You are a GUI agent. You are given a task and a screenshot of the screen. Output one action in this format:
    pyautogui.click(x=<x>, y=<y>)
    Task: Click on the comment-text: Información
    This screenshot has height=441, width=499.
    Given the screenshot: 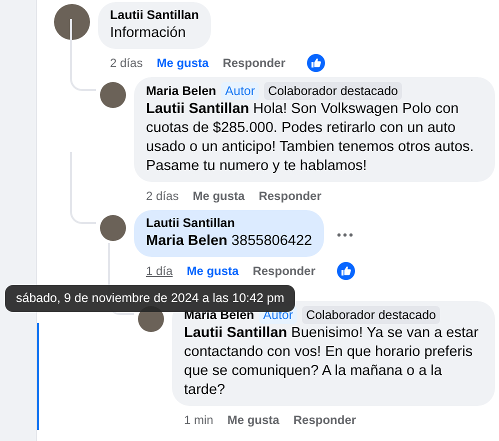 What is the action you would take?
    pyautogui.click(x=148, y=33)
    